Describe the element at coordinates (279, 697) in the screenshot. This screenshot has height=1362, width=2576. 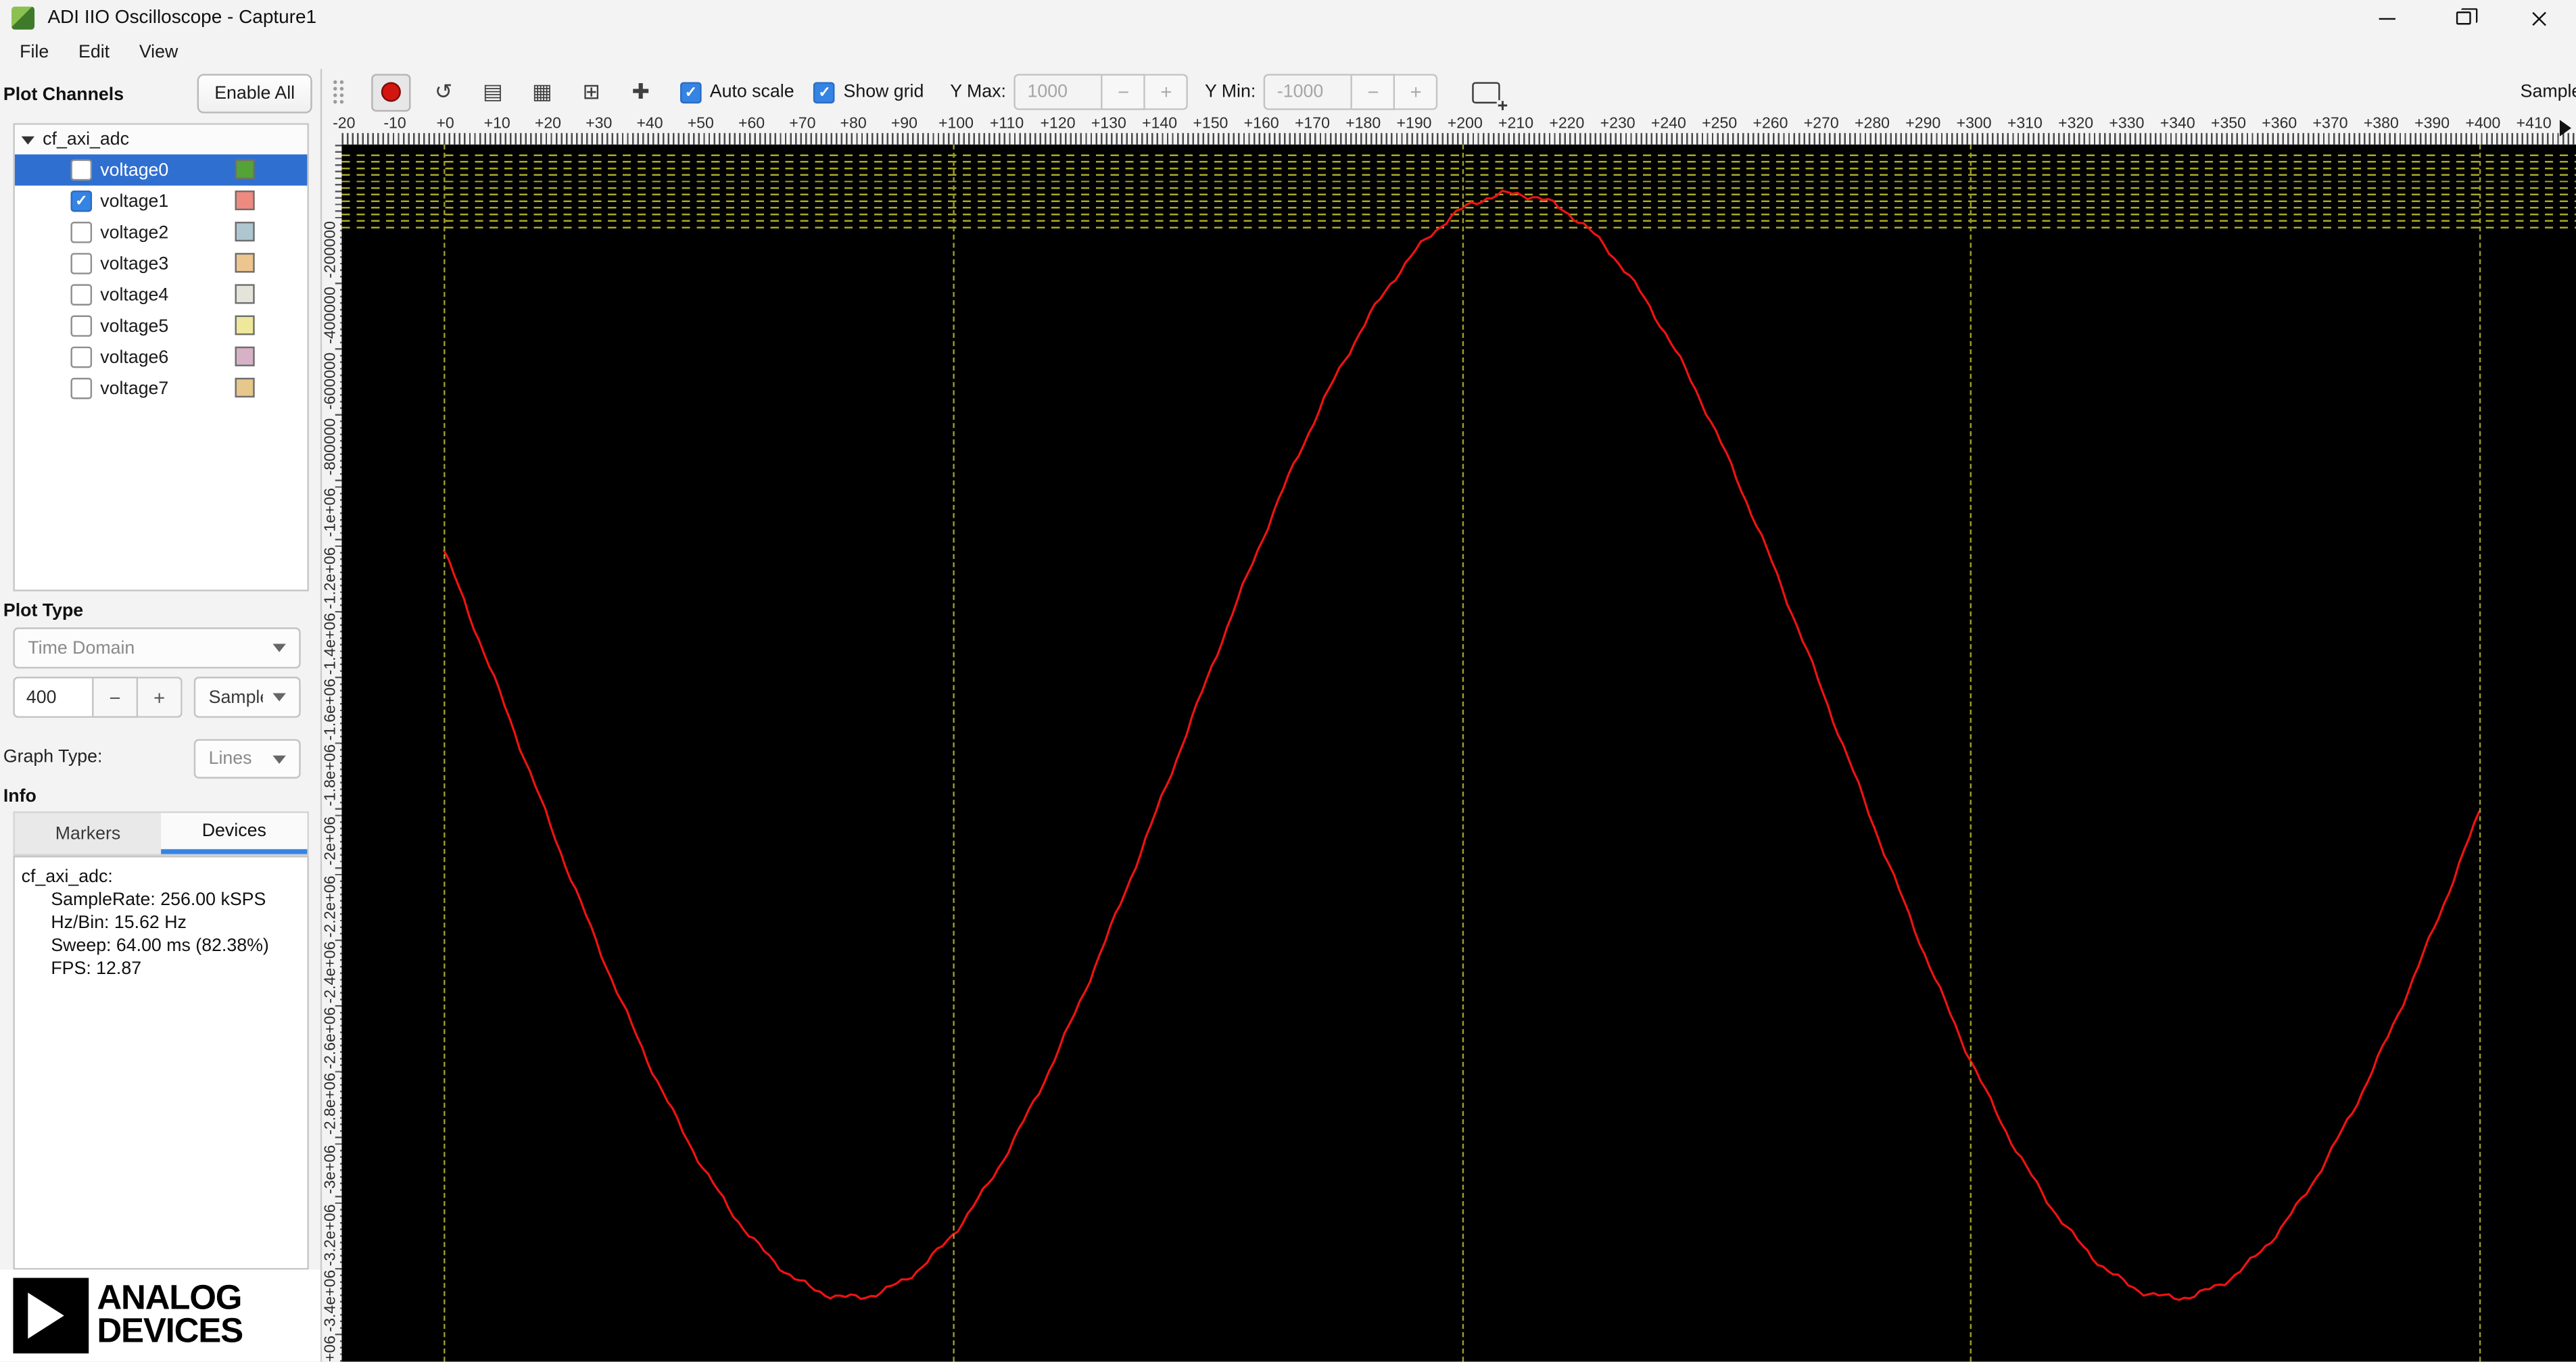
I see `chevron-down-icon` at that location.